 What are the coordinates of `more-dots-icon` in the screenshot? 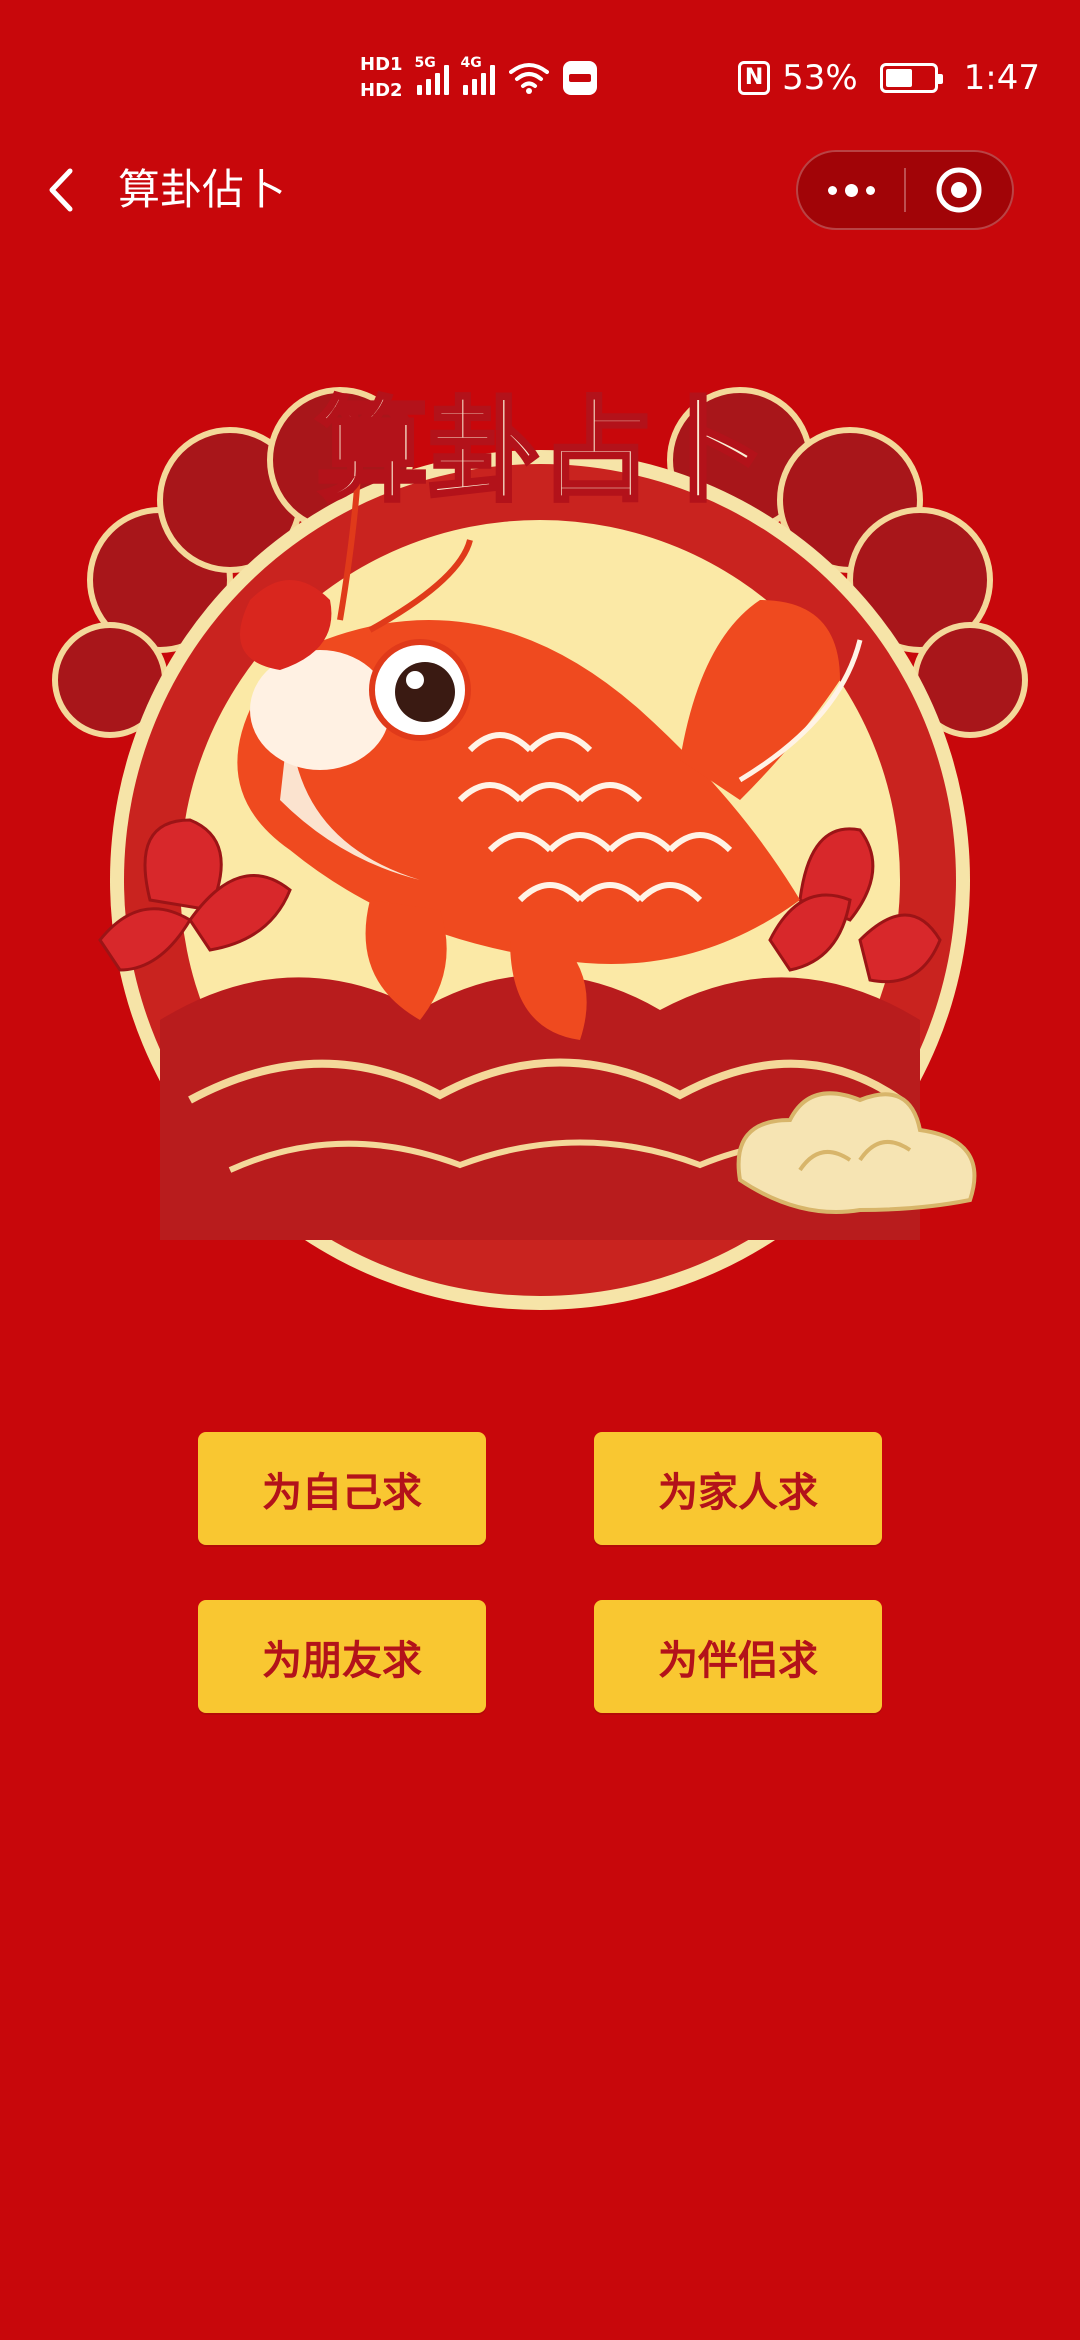 It's located at (851, 190).